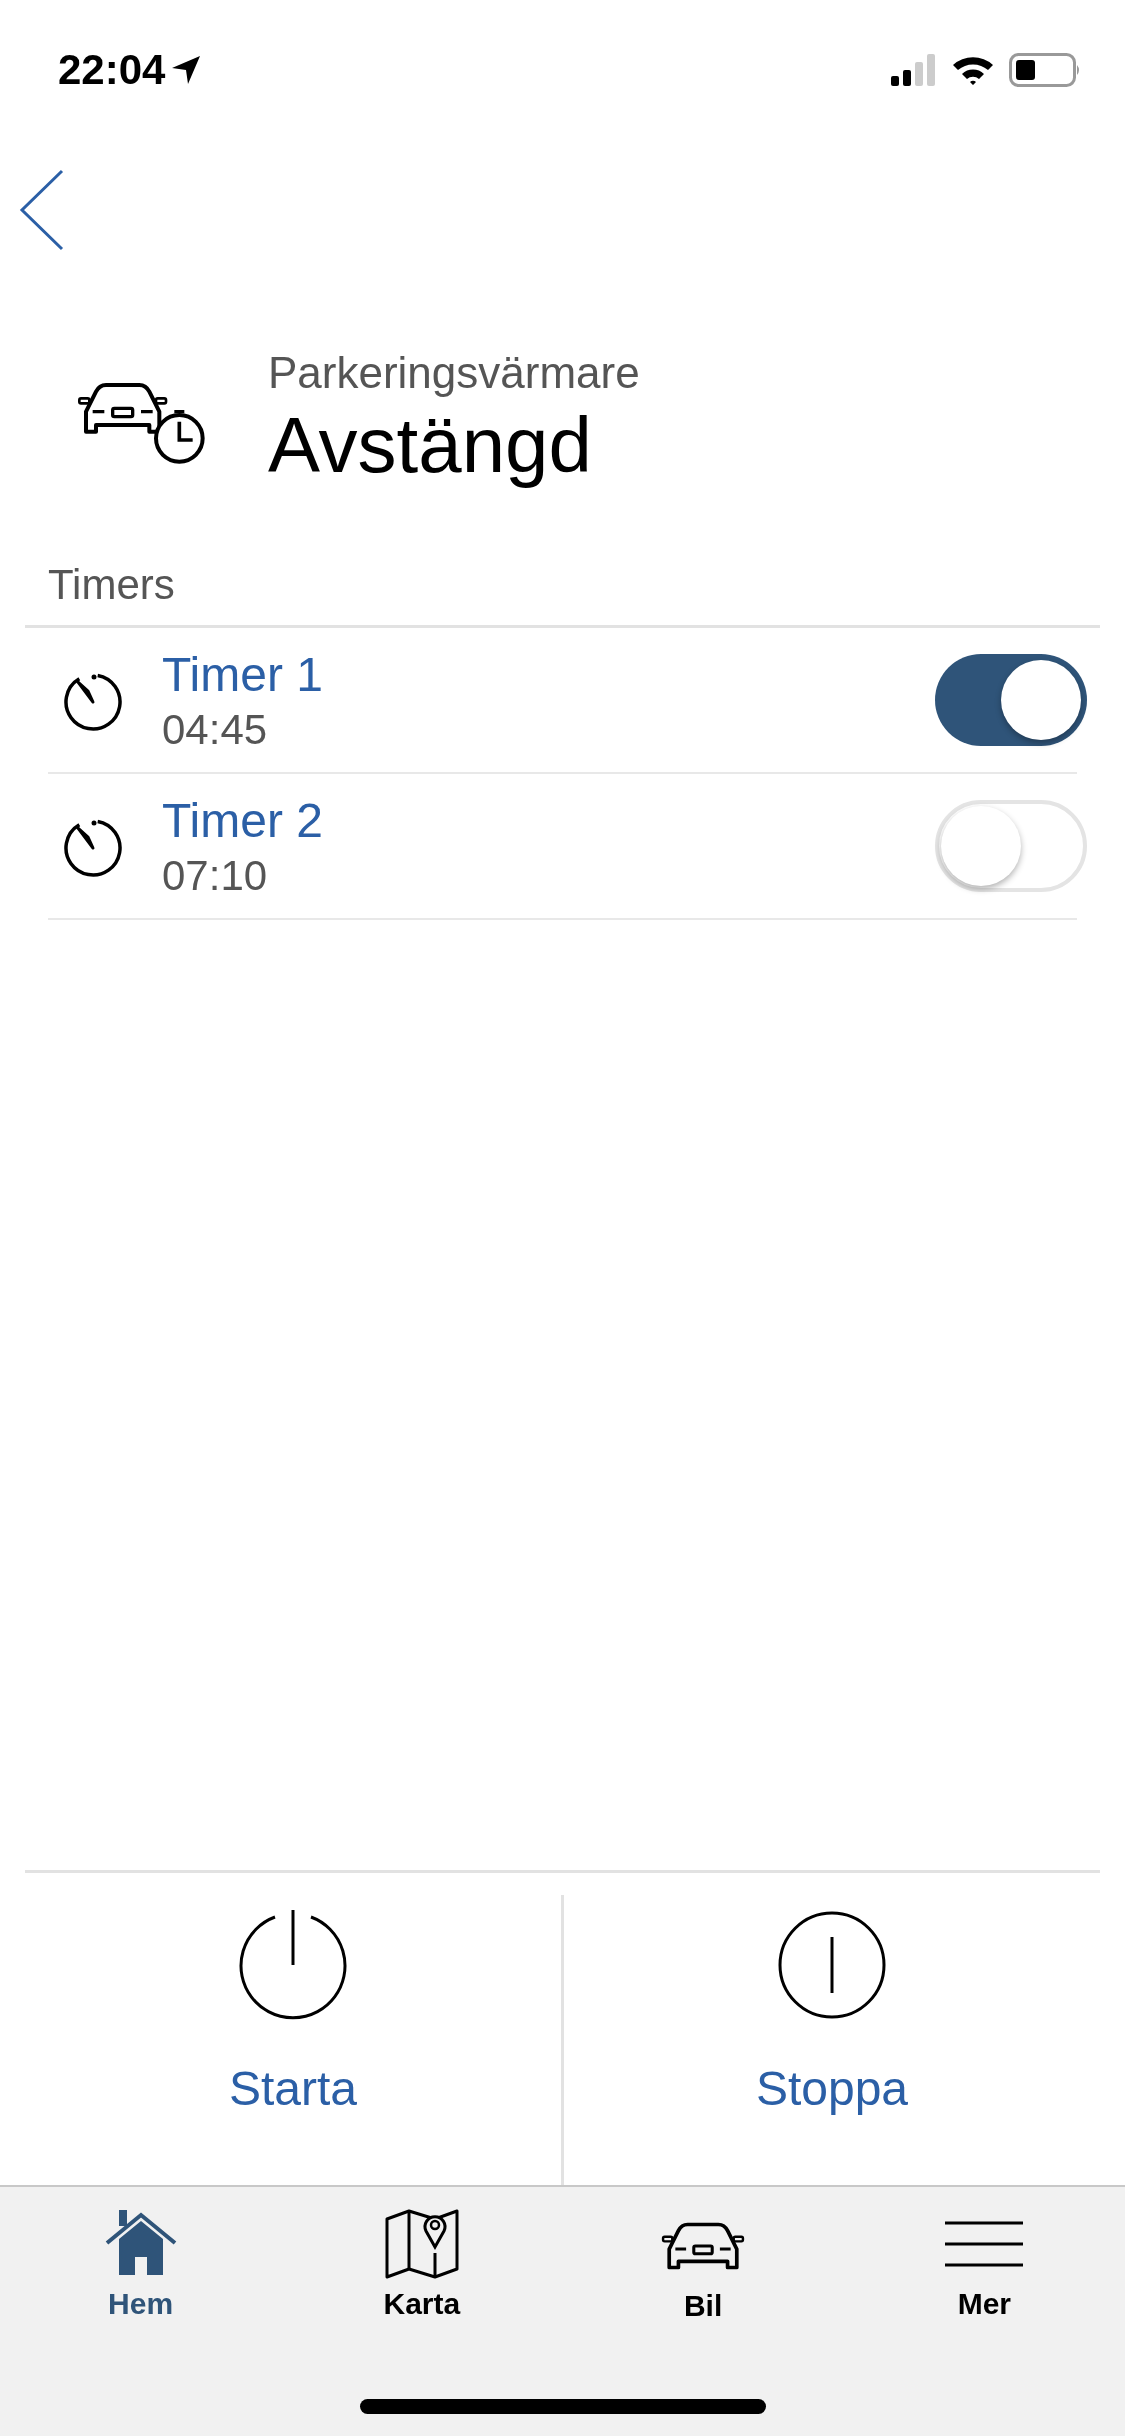 This screenshot has width=1125, height=2436. I want to click on heater-status: Avstängd, so click(430, 445).